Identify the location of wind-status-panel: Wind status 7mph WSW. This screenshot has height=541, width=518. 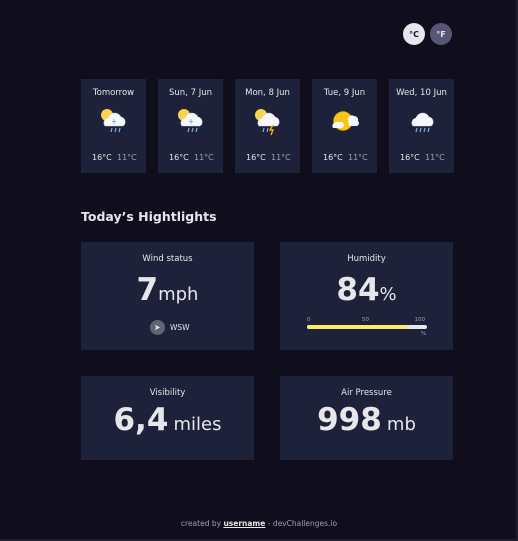
(167, 296).